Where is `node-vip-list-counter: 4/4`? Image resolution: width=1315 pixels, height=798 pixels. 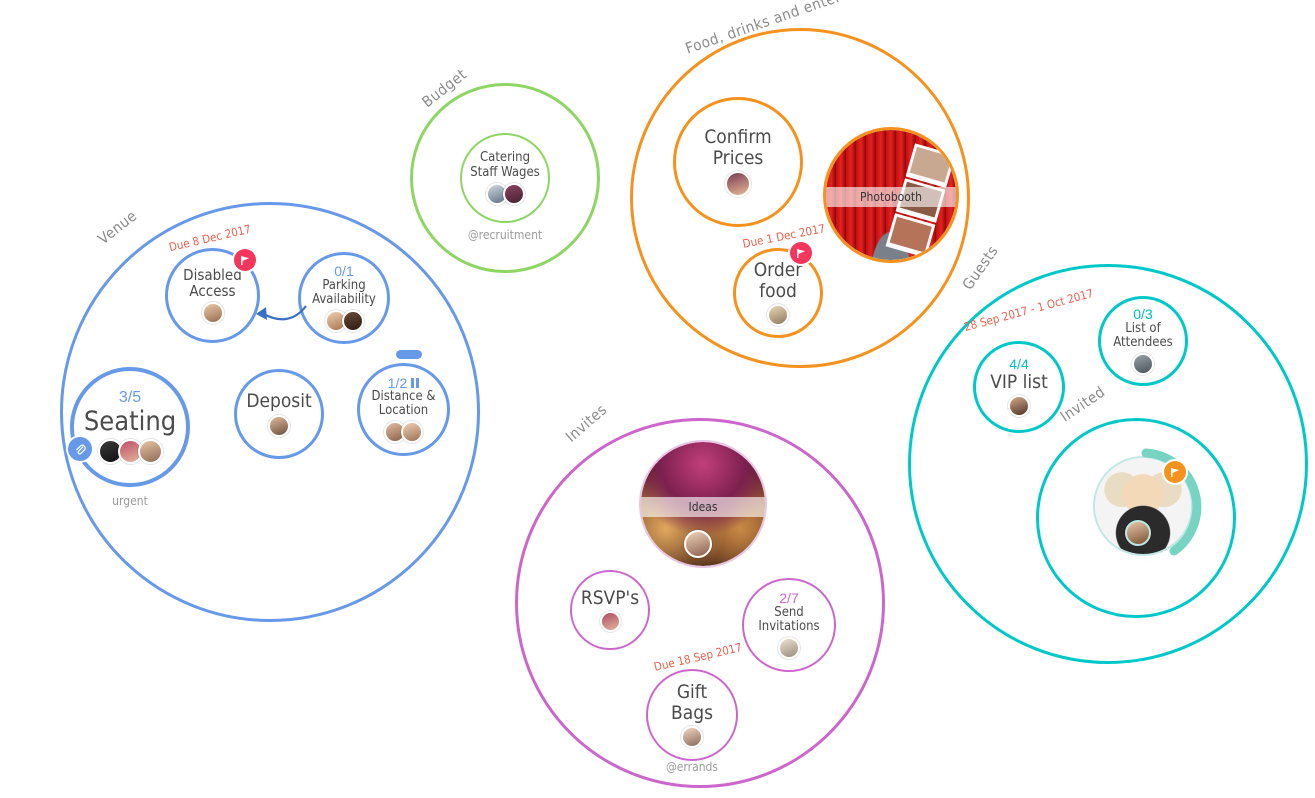 node-vip-list-counter: 4/4 is located at coordinates (1019, 363).